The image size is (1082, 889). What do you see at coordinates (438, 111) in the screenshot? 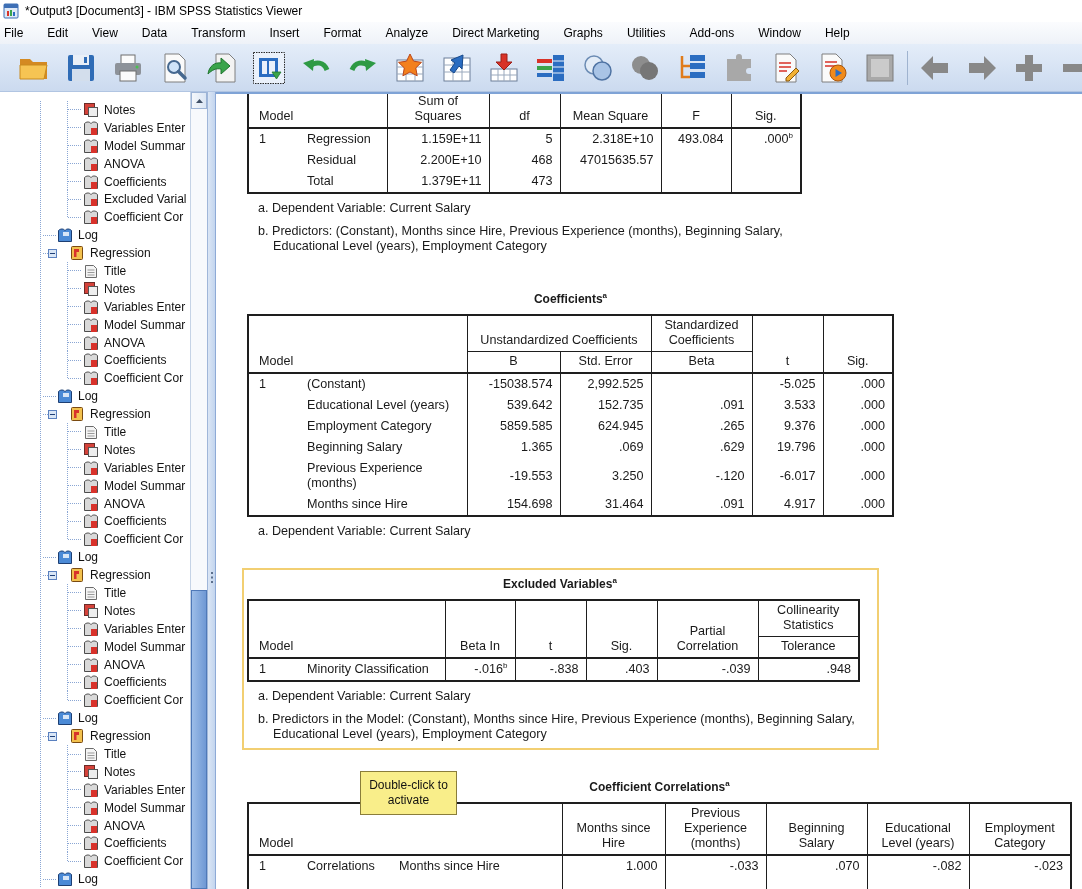
I see `column-header: Sum of Squares` at bounding box center [438, 111].